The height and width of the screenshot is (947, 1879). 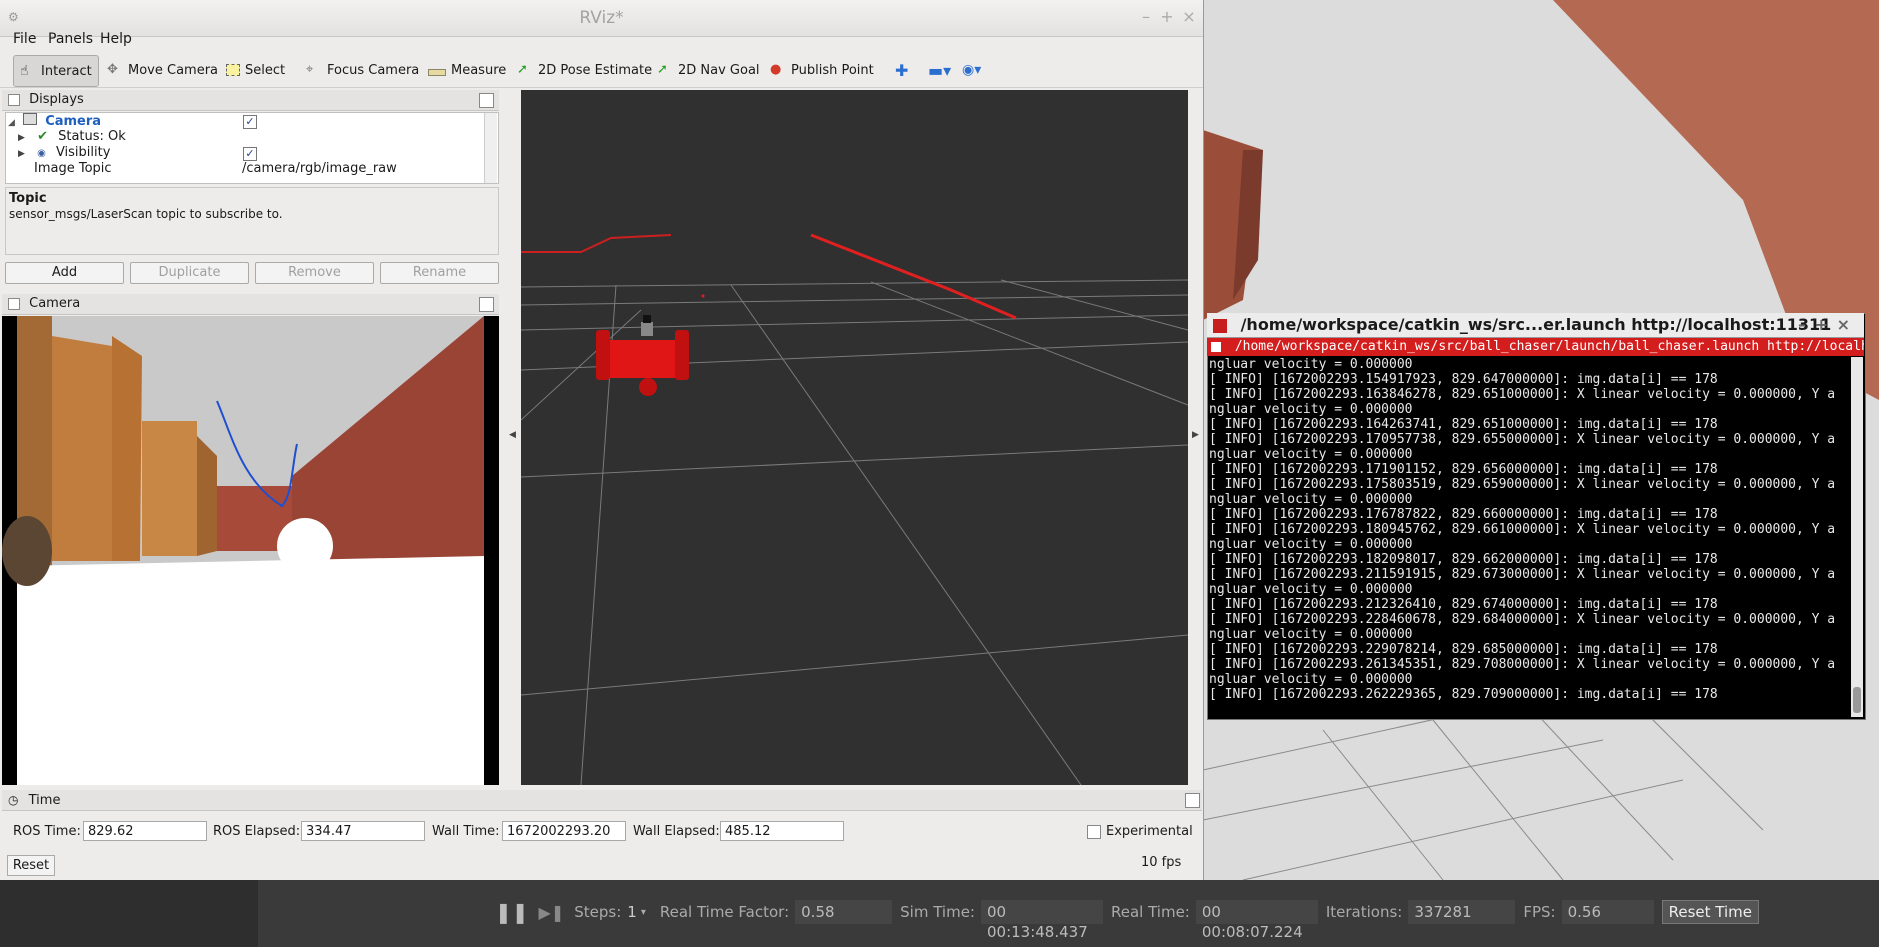 I want to click on minimize-icon: –, so click(x=1146, y=17).